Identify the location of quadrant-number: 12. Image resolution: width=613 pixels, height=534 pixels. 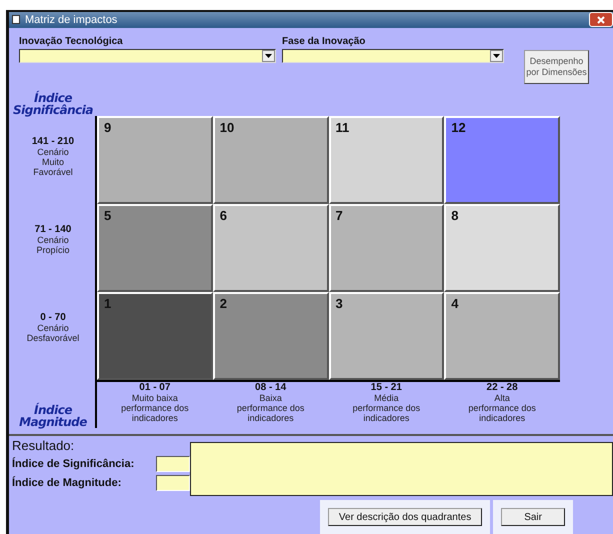
(458, 127).